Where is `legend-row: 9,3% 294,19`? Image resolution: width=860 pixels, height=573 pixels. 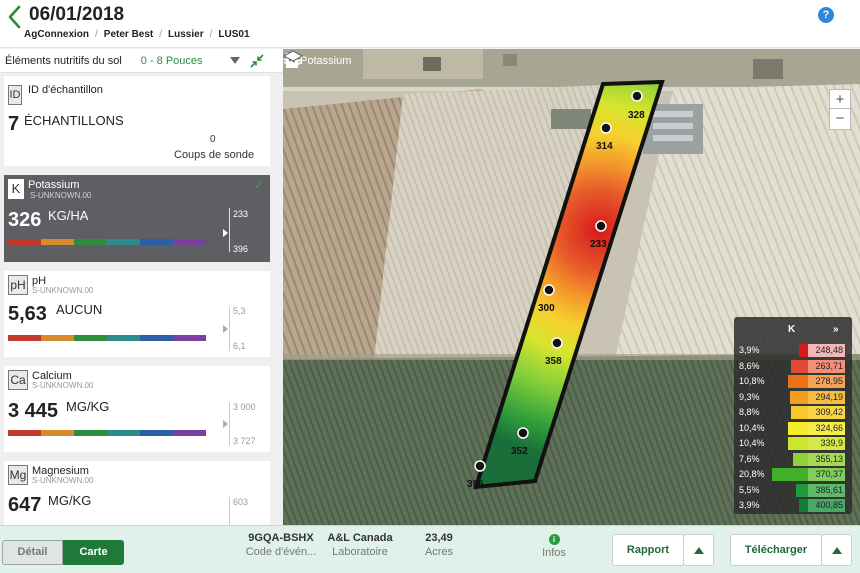 legend-row: 9,3% 294,19 is located at coordinates (793, 397).